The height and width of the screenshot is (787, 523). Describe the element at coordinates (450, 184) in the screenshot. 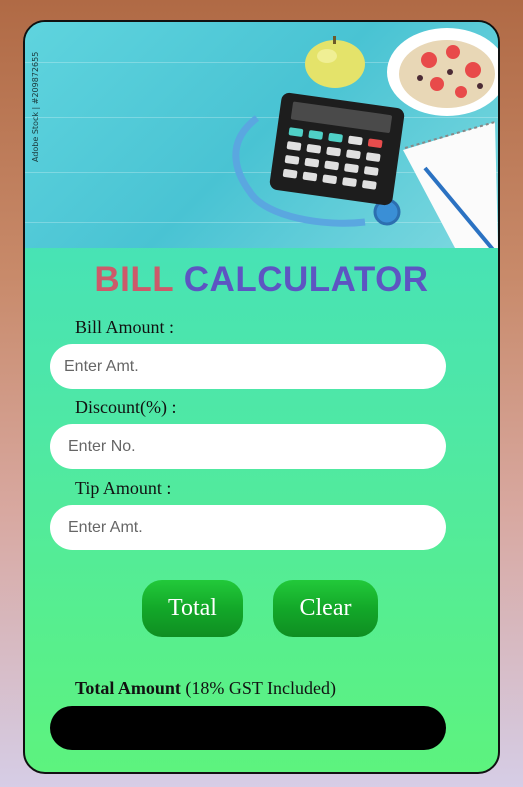

I see `notebook-icon` at that location.